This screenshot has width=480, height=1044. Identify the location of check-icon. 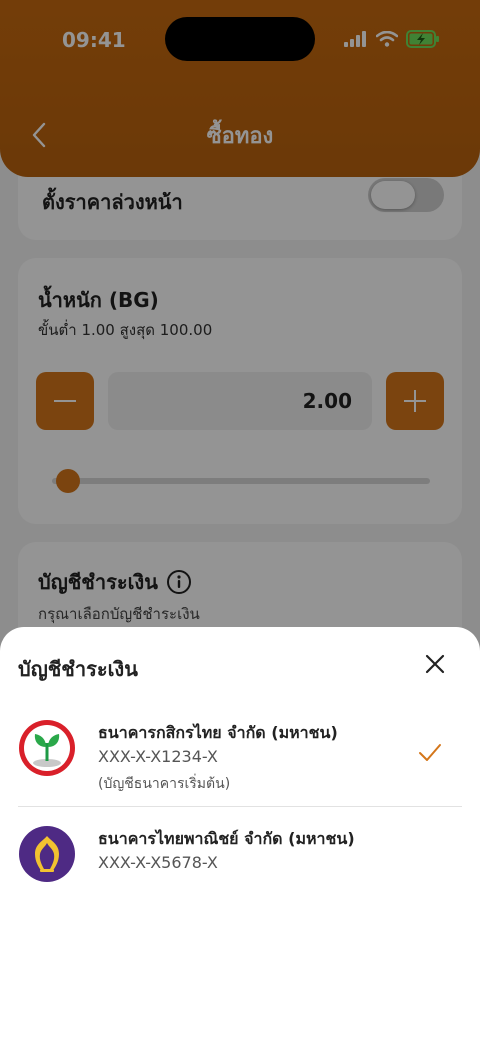
(430, 752).